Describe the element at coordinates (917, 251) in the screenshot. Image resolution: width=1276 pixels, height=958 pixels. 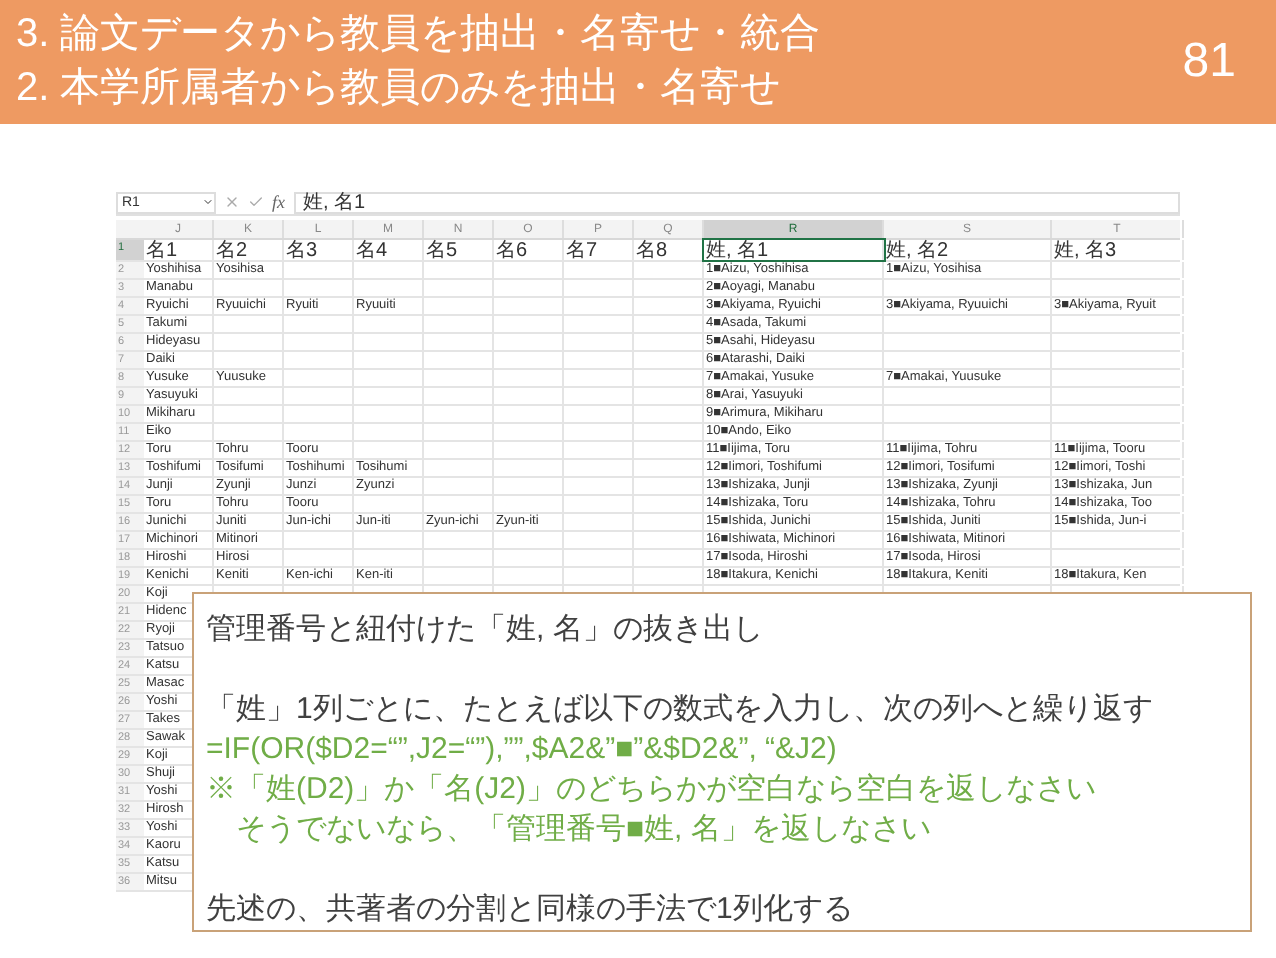
I see `table-cell-text: 姓, 名2` at that location.